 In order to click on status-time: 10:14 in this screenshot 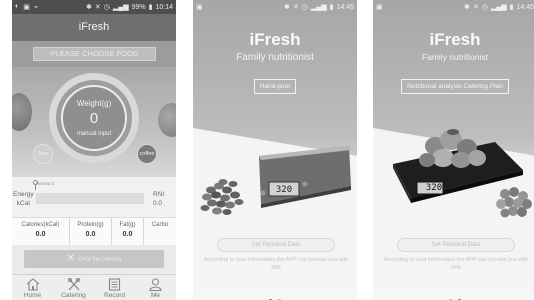, I will do `click(164, 7)`.